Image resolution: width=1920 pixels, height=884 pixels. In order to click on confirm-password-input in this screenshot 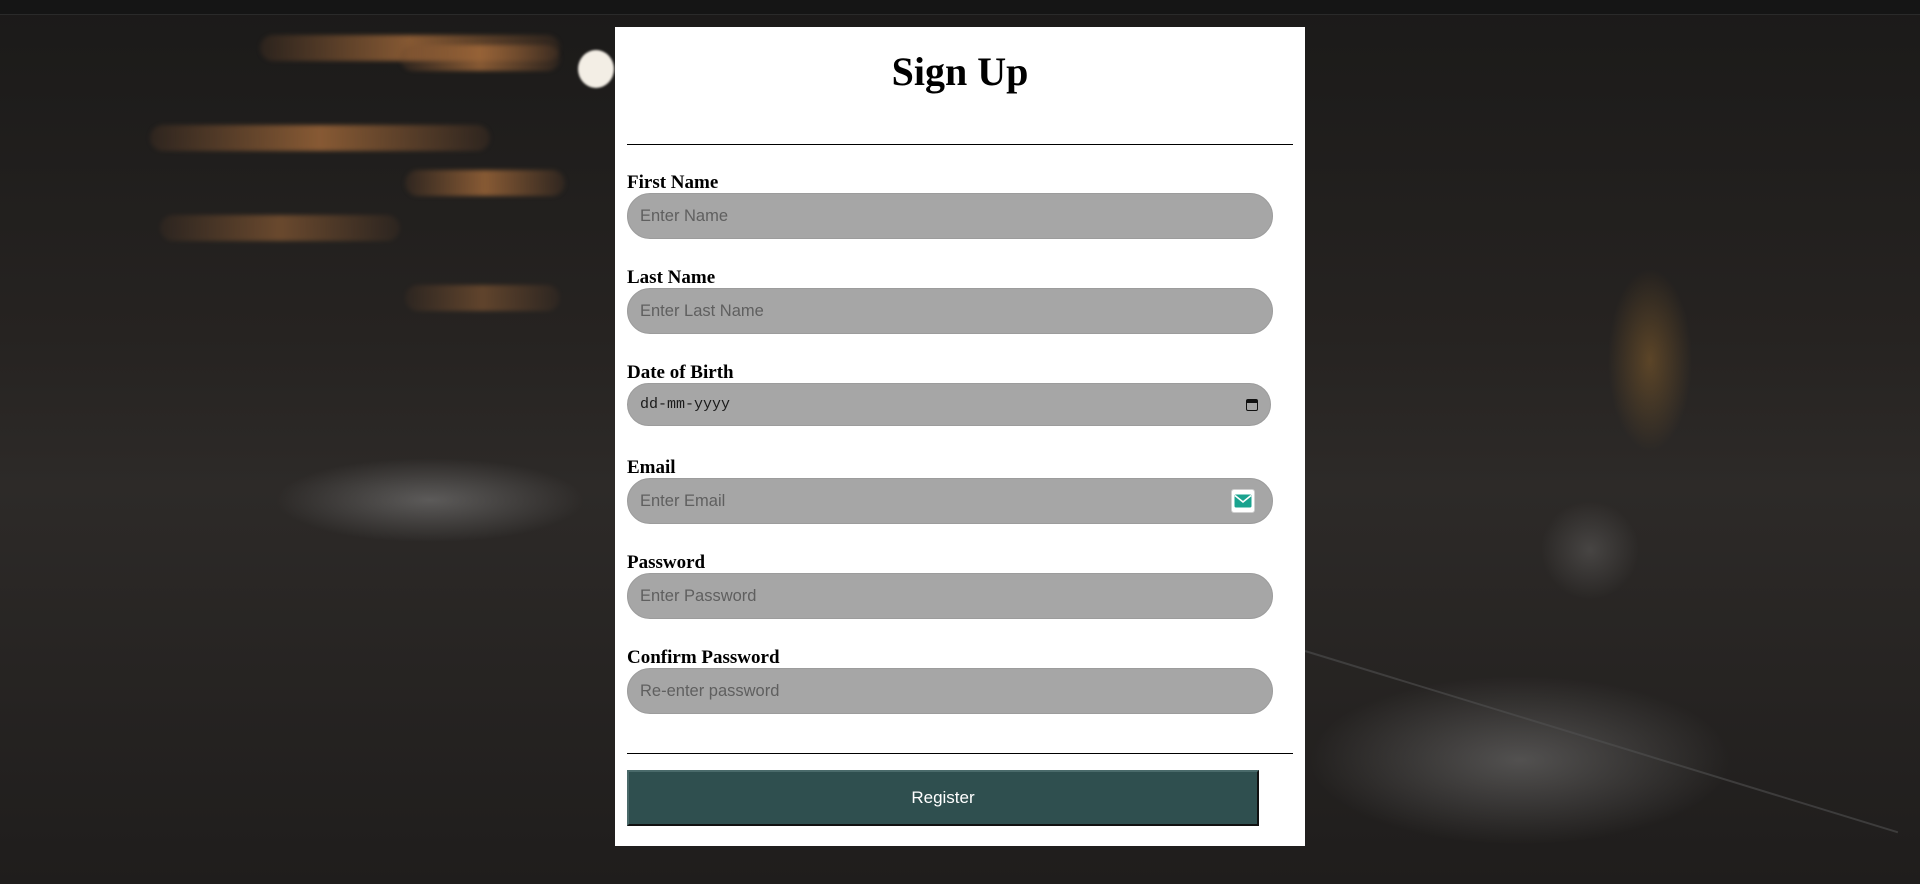, I will do `click(950, 691)`.